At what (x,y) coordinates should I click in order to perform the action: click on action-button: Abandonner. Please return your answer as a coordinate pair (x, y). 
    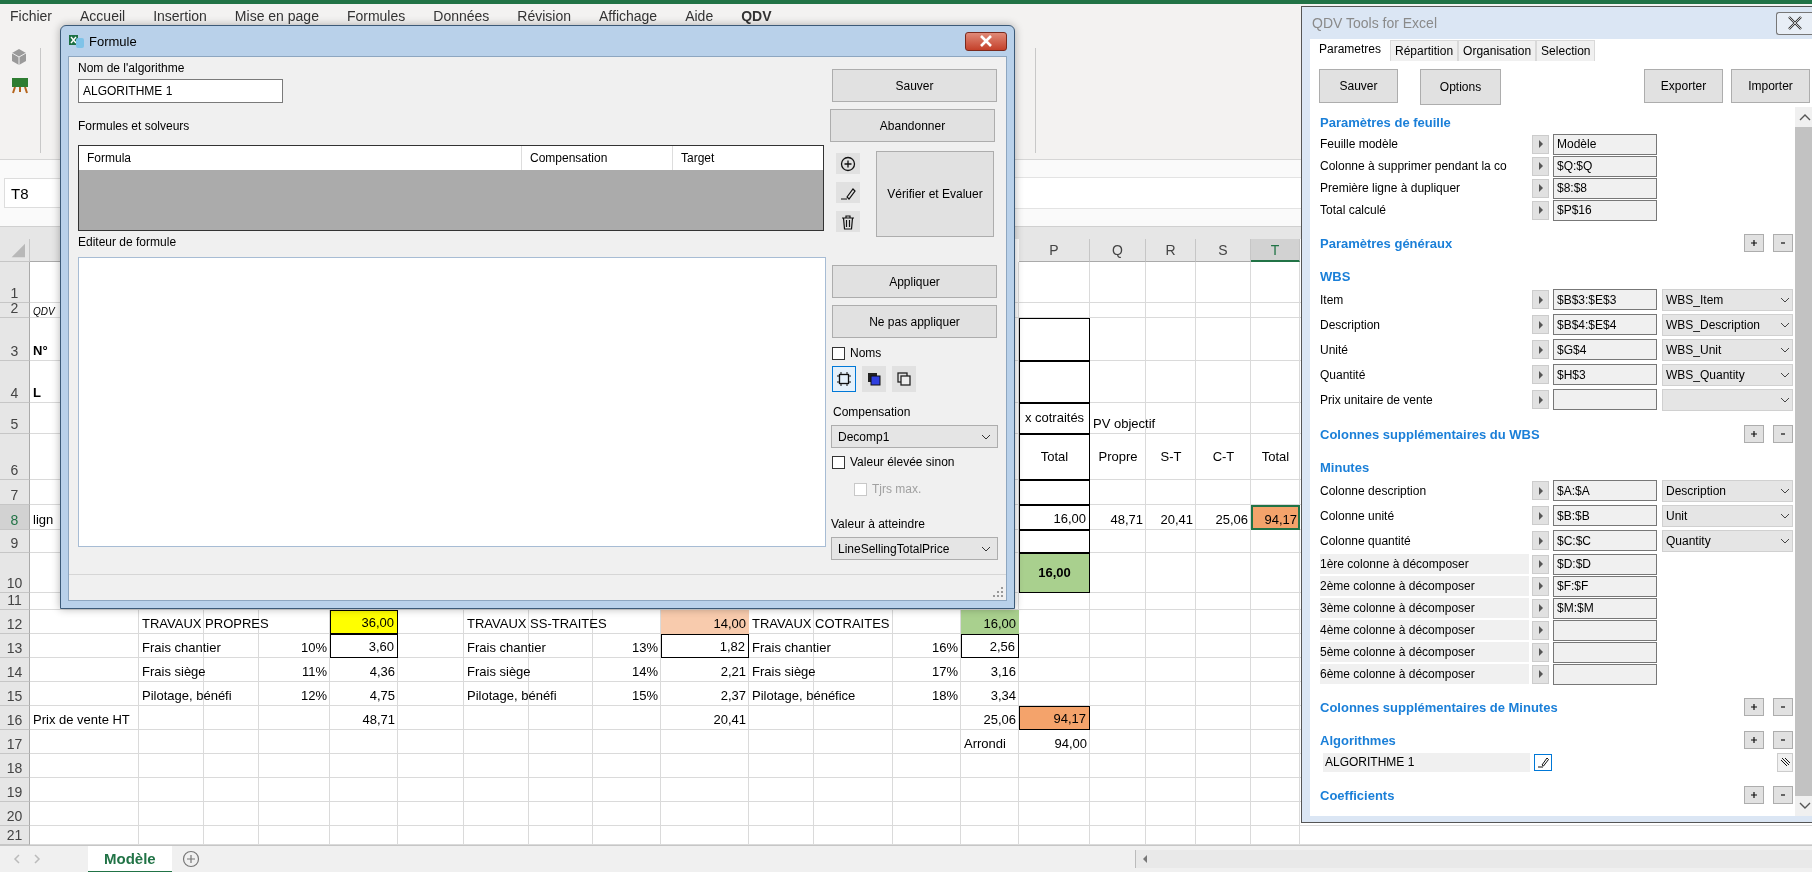
    Looking at the image, I should click on (912, 125).